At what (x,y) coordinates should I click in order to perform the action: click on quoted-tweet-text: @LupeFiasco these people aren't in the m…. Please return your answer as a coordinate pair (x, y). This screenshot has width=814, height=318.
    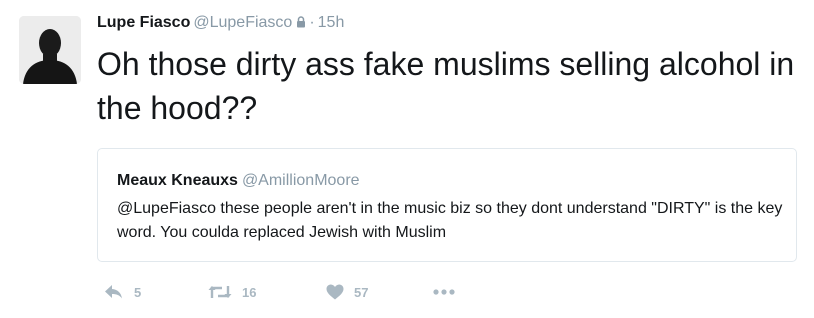
    Looking at the image, I should click on (450, 220).